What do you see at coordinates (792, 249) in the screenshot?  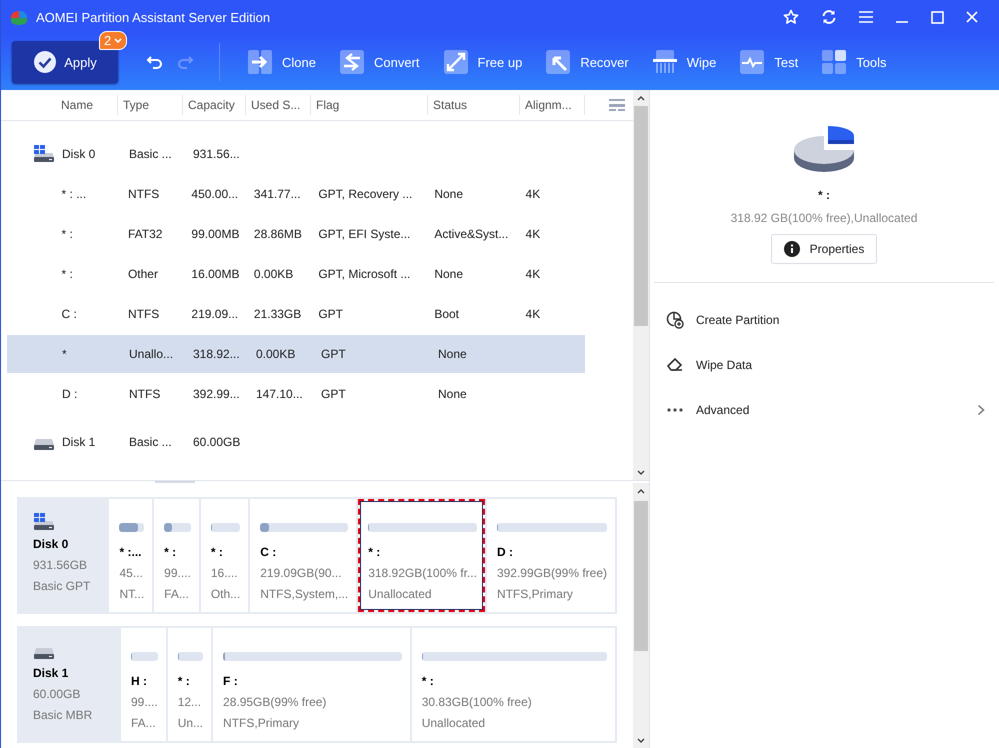 I see `info-icon` at bounding box center [792, 249].